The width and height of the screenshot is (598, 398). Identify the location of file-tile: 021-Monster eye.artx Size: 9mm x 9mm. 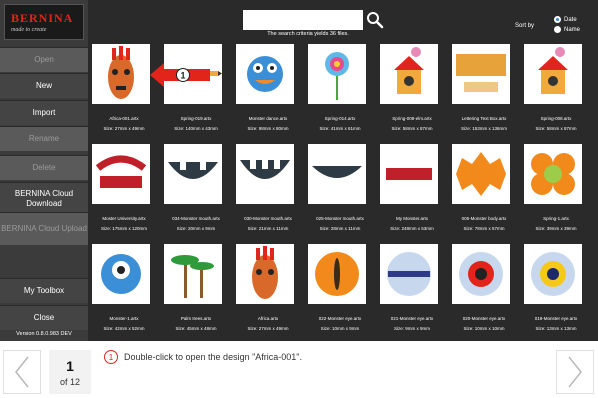
(412, 286).